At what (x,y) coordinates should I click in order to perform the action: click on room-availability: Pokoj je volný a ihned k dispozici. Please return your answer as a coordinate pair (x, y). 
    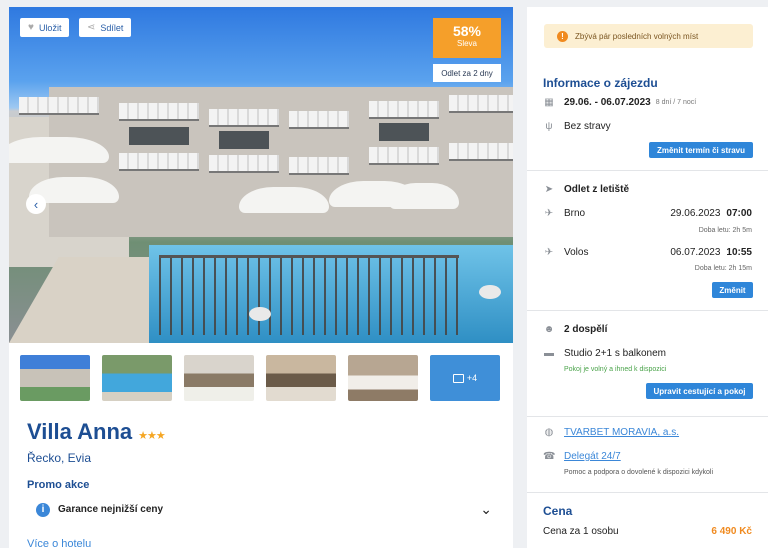
    Looking at the image, I should click on (615, 369).